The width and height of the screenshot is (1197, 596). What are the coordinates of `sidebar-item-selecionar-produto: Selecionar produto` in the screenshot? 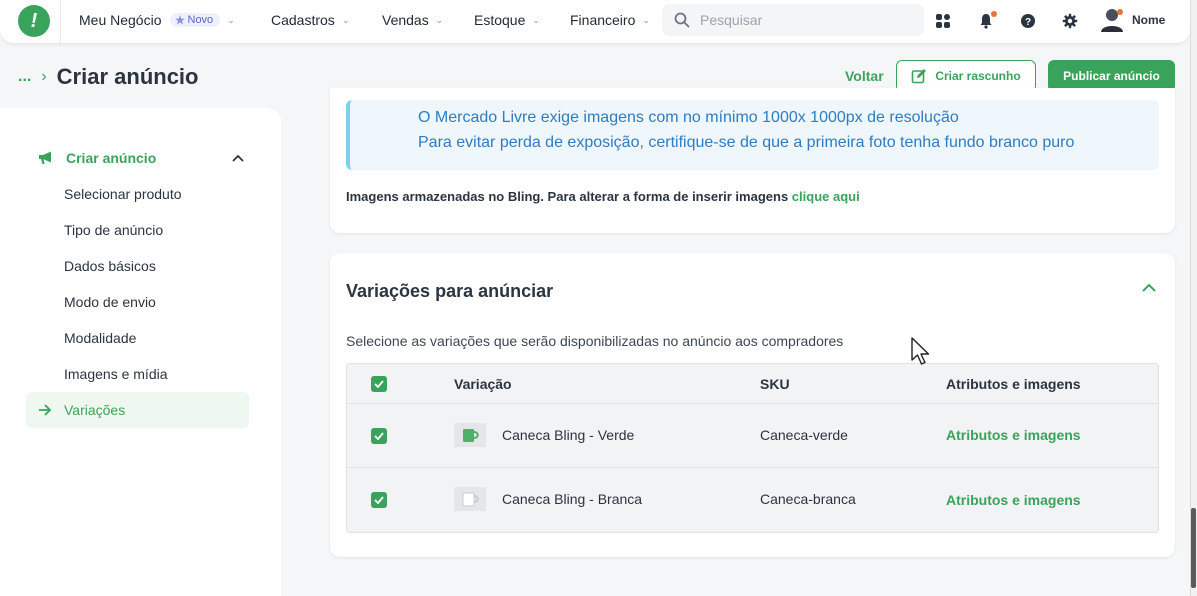 It's located at (123, 194).